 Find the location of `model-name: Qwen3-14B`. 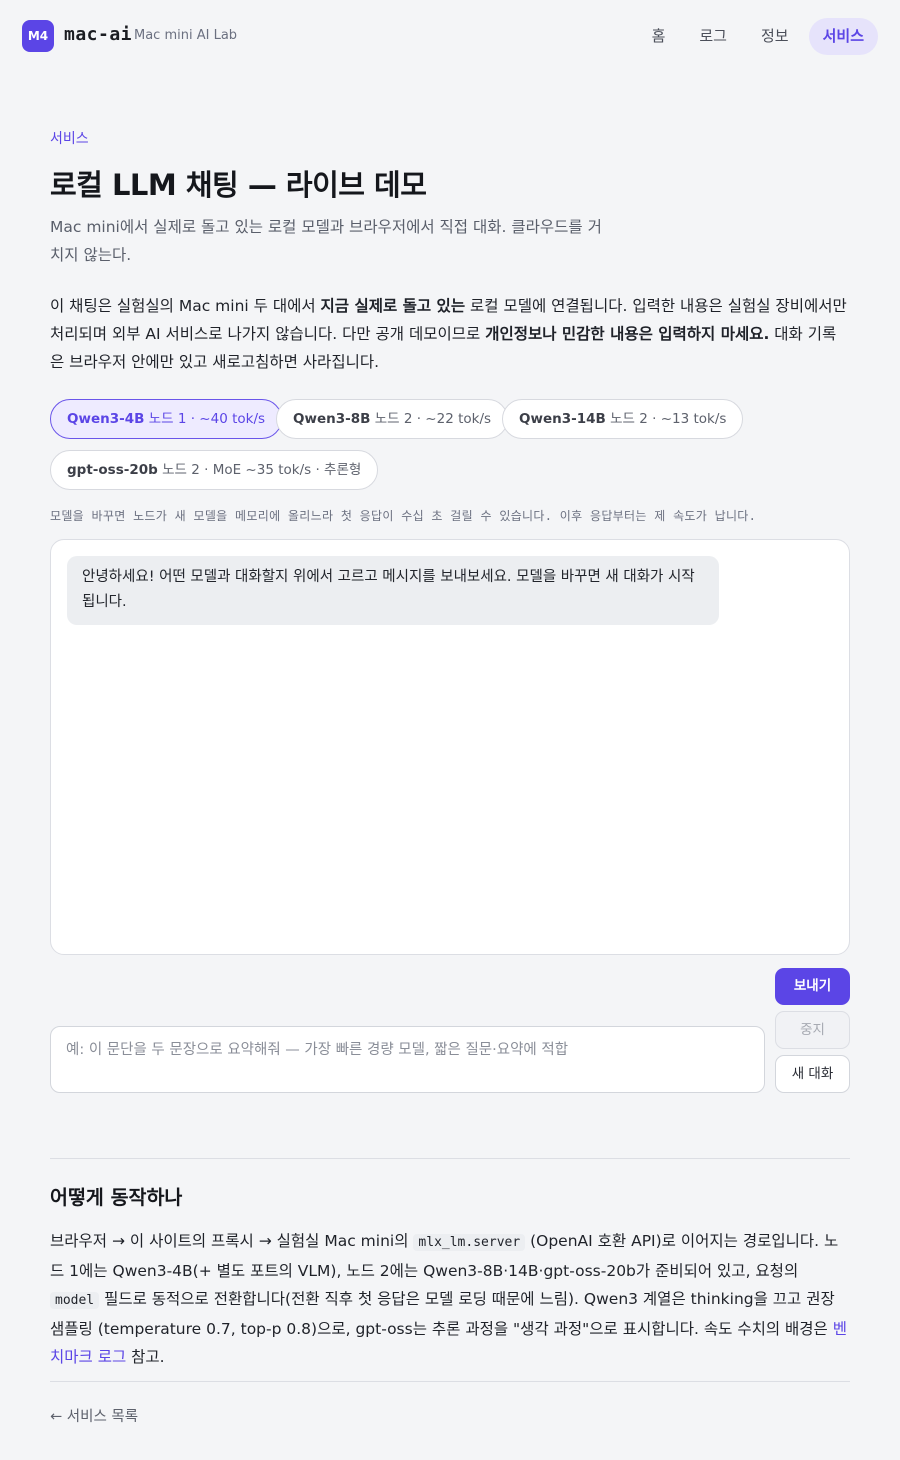

model-name: Qwen3-14B is located at coordinates (562, 419).